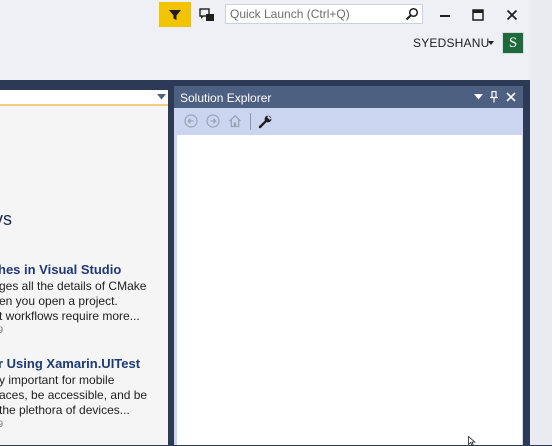 The height and width of the screenshot is (446, 552). I want to click on auto-hide-button, so click(494, 97).